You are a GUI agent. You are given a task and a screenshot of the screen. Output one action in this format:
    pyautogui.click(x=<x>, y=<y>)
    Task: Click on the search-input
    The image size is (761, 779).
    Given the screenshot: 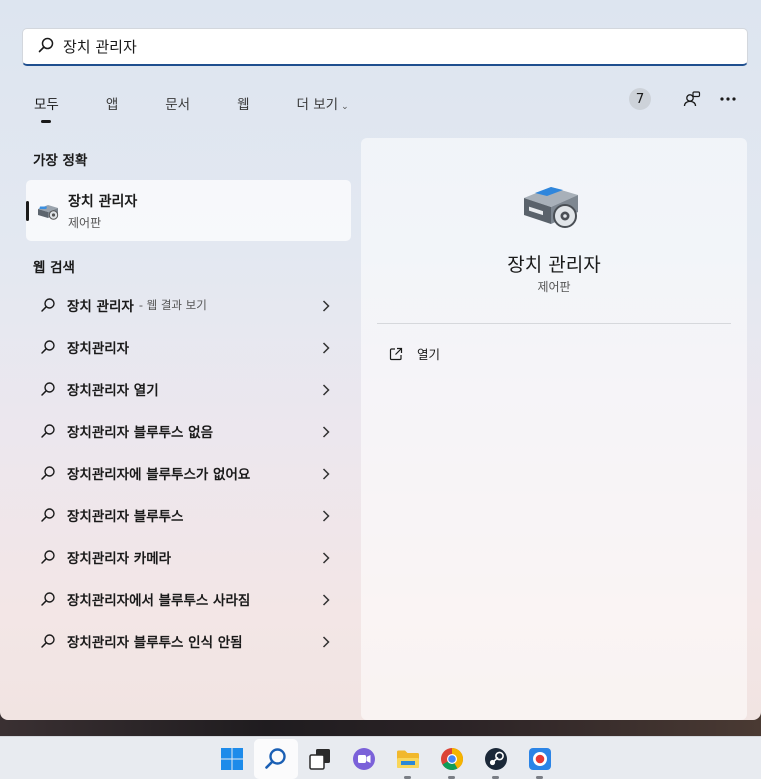 What is the action you would take?
    pyautogui.click(x=363, y=46)
    